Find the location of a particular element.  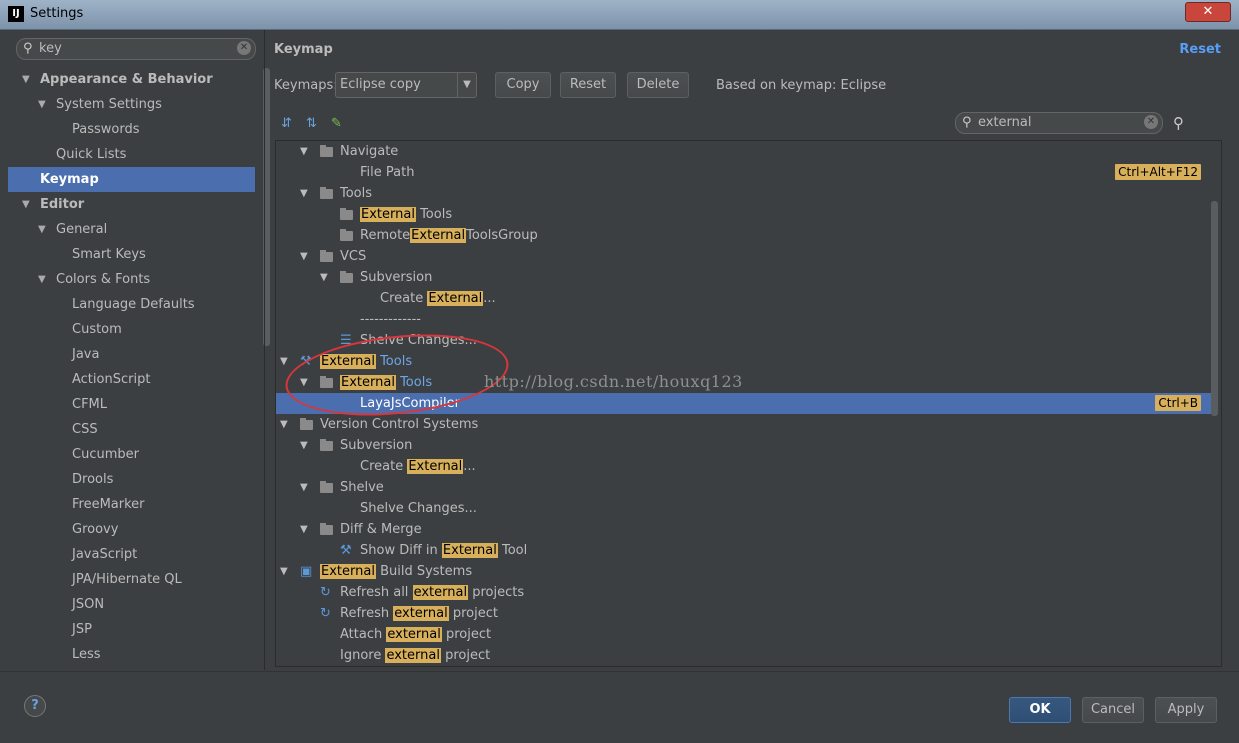

collapse-all-icon: ⇅ is located at coordinates (311, 123).